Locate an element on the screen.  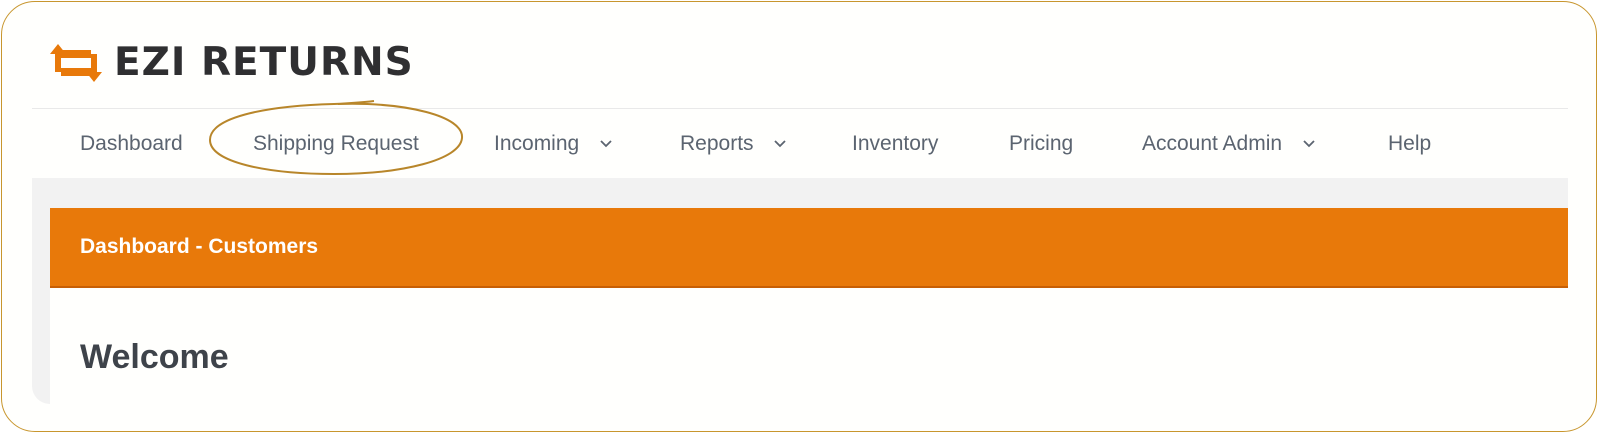
nav-help: Help is located at coordinates (1409, 143).